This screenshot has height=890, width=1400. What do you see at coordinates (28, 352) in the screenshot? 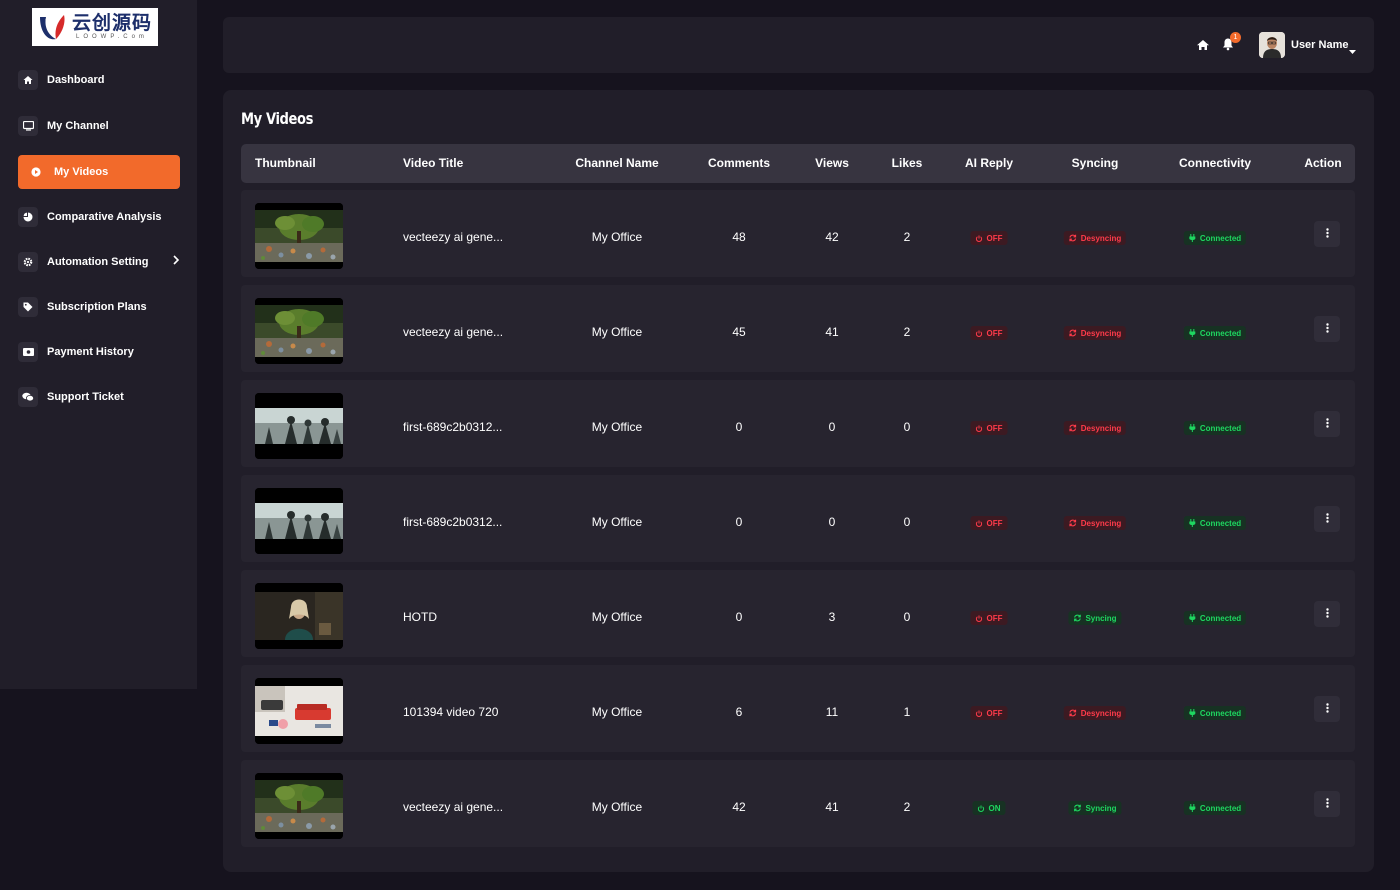
I see `money-icon` at bounding box center [28, 352].